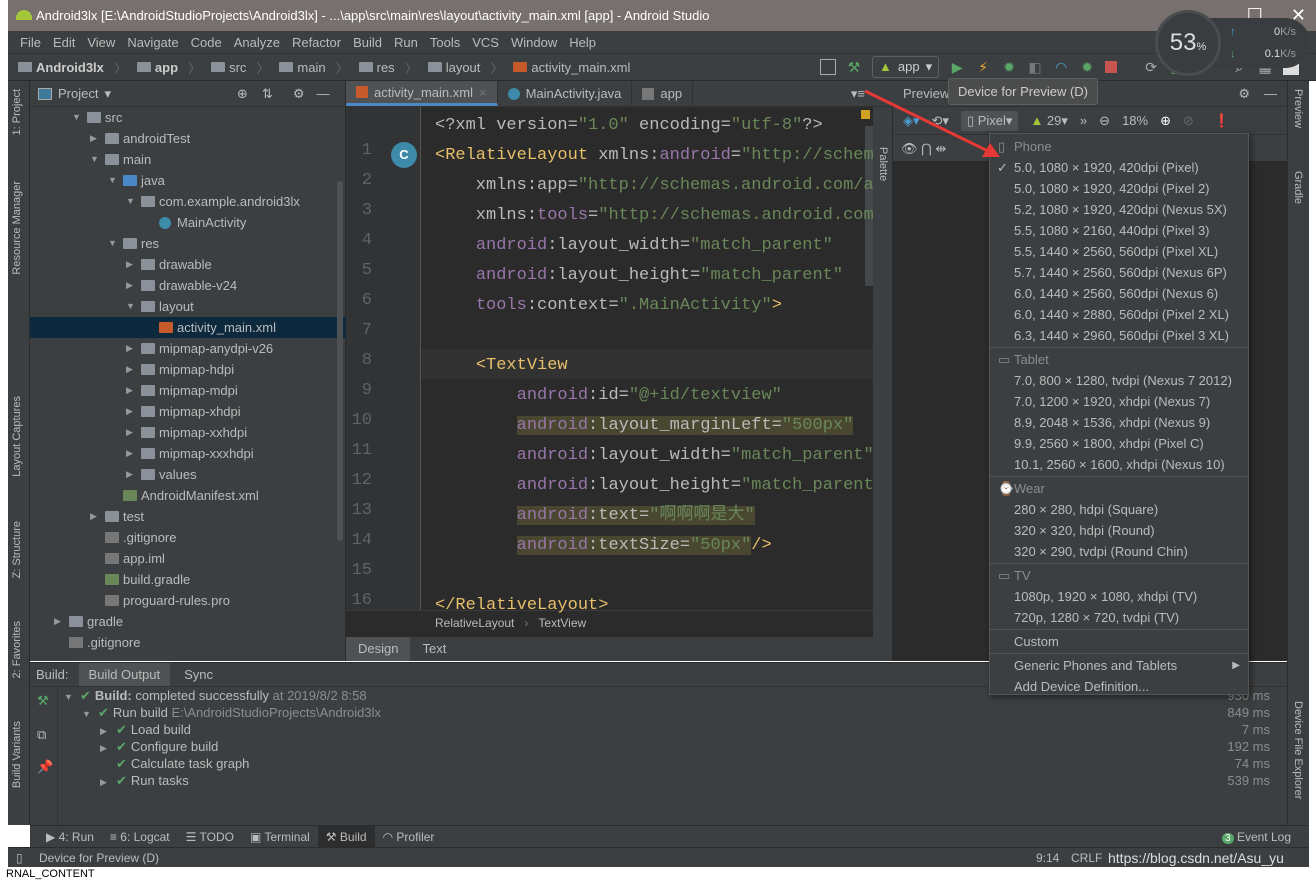 The image size is (1316, 881). Describe the element at coordinates (41, 735) in the screenshot. I see `toggle-view-icon: ⧉` at that location.